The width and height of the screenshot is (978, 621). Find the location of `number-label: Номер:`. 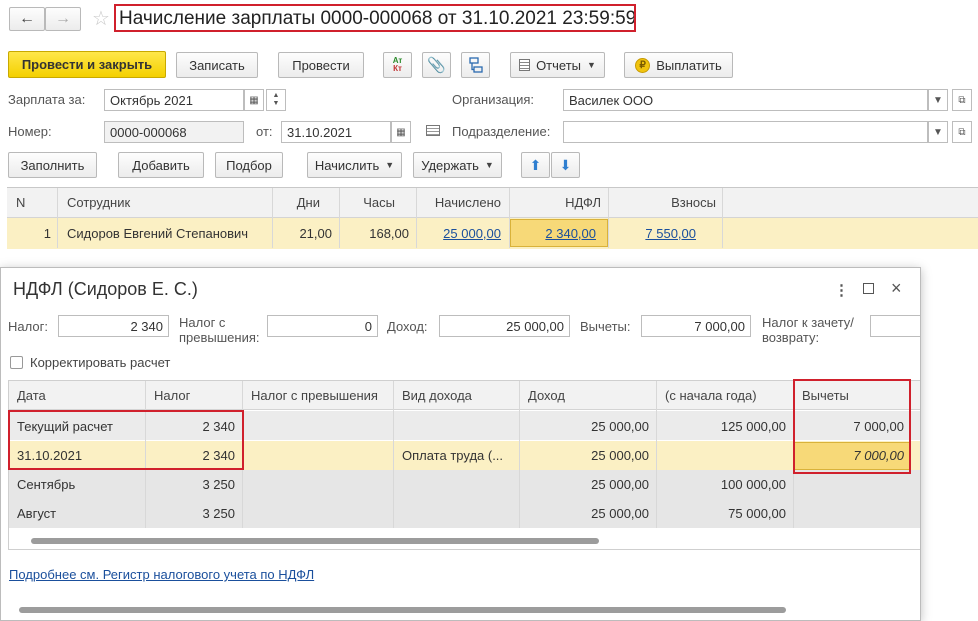

number-label: Номер: is located at coordinates (30, 131).